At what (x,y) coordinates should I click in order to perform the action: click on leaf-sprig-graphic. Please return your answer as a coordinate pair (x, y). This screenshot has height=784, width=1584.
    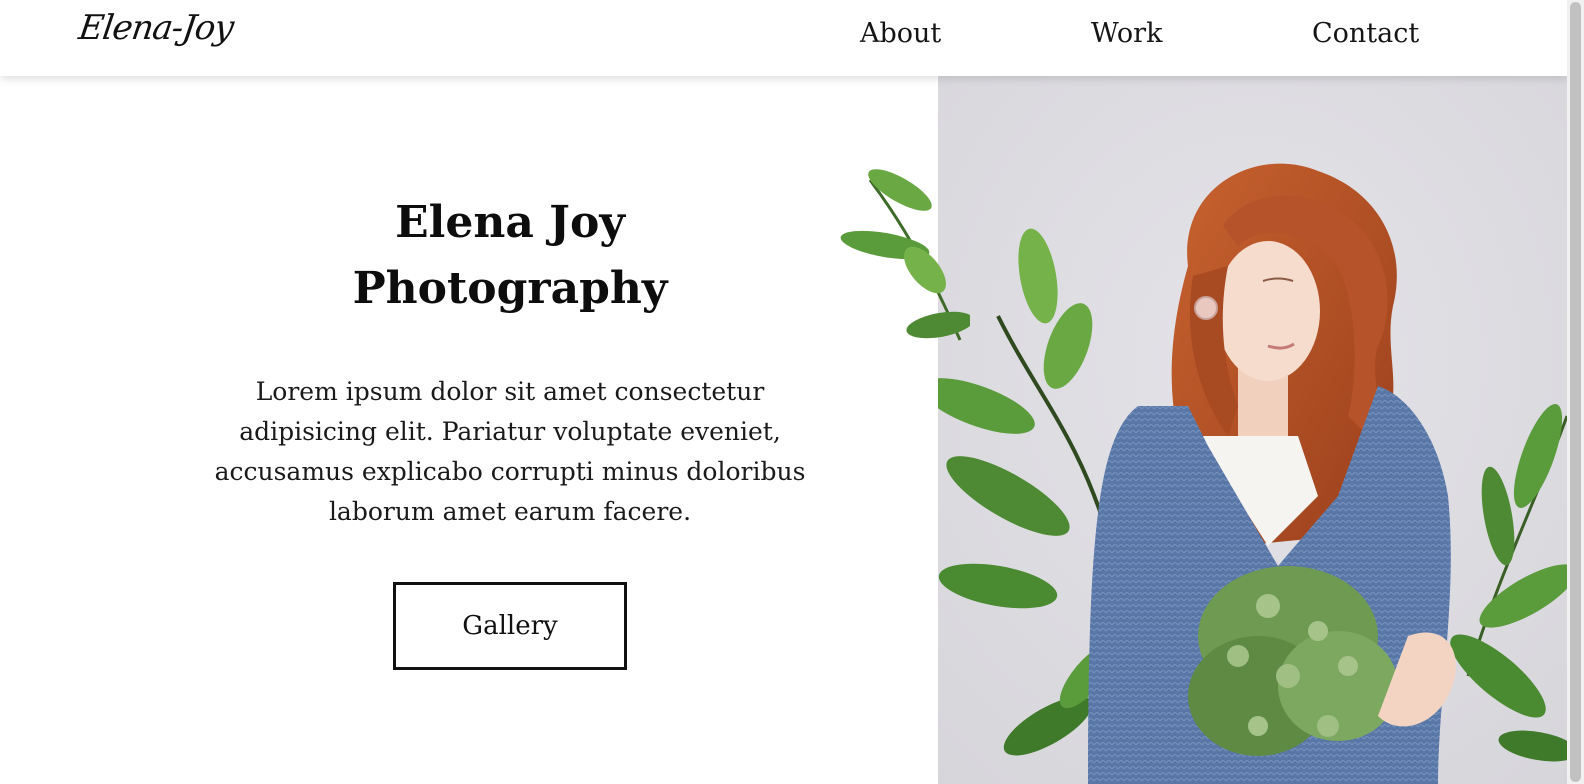
    Looking at the image, I should click on (907, 255).